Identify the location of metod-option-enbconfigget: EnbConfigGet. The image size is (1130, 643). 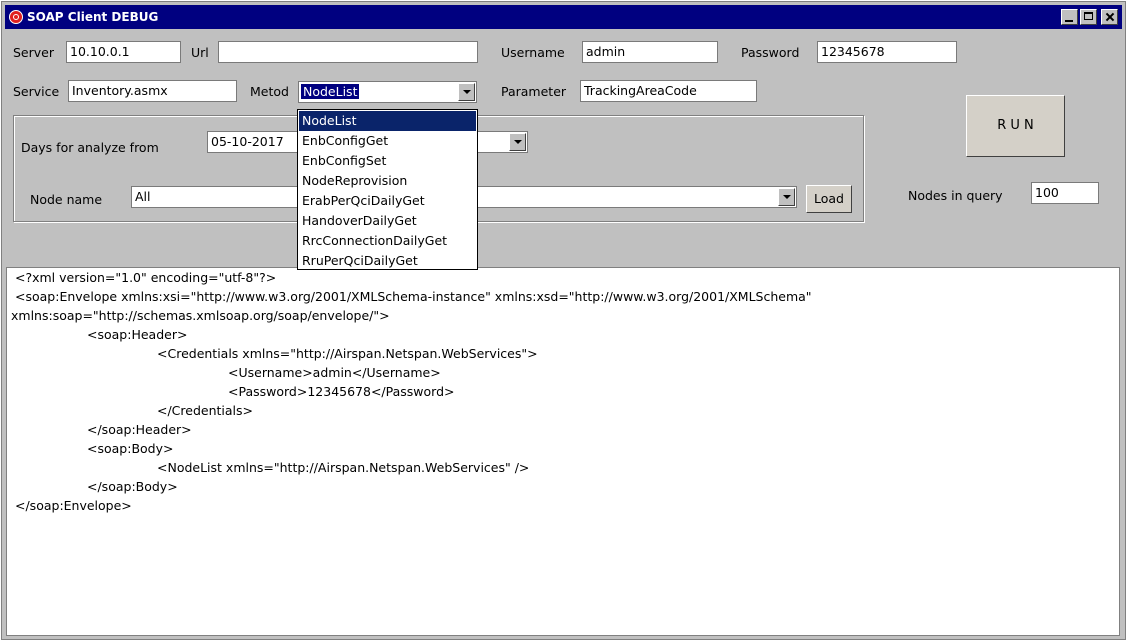
(387, 141).